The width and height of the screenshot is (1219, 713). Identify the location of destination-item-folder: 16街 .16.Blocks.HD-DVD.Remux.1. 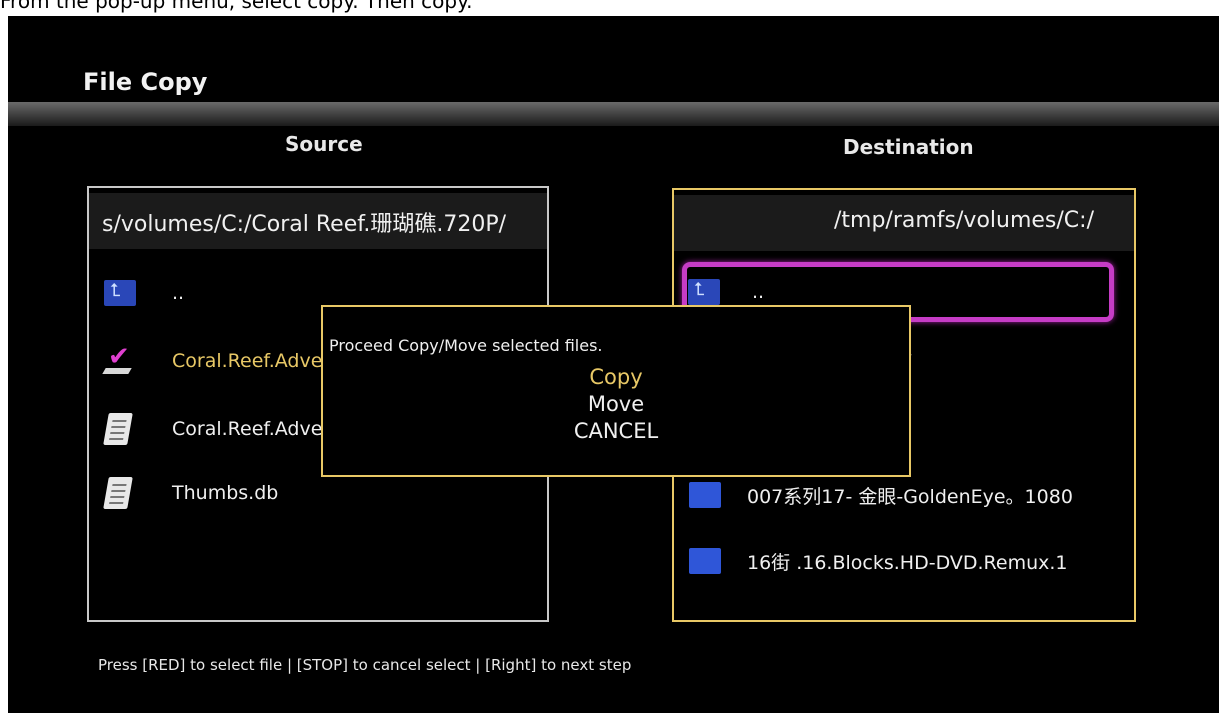
(878, 561).